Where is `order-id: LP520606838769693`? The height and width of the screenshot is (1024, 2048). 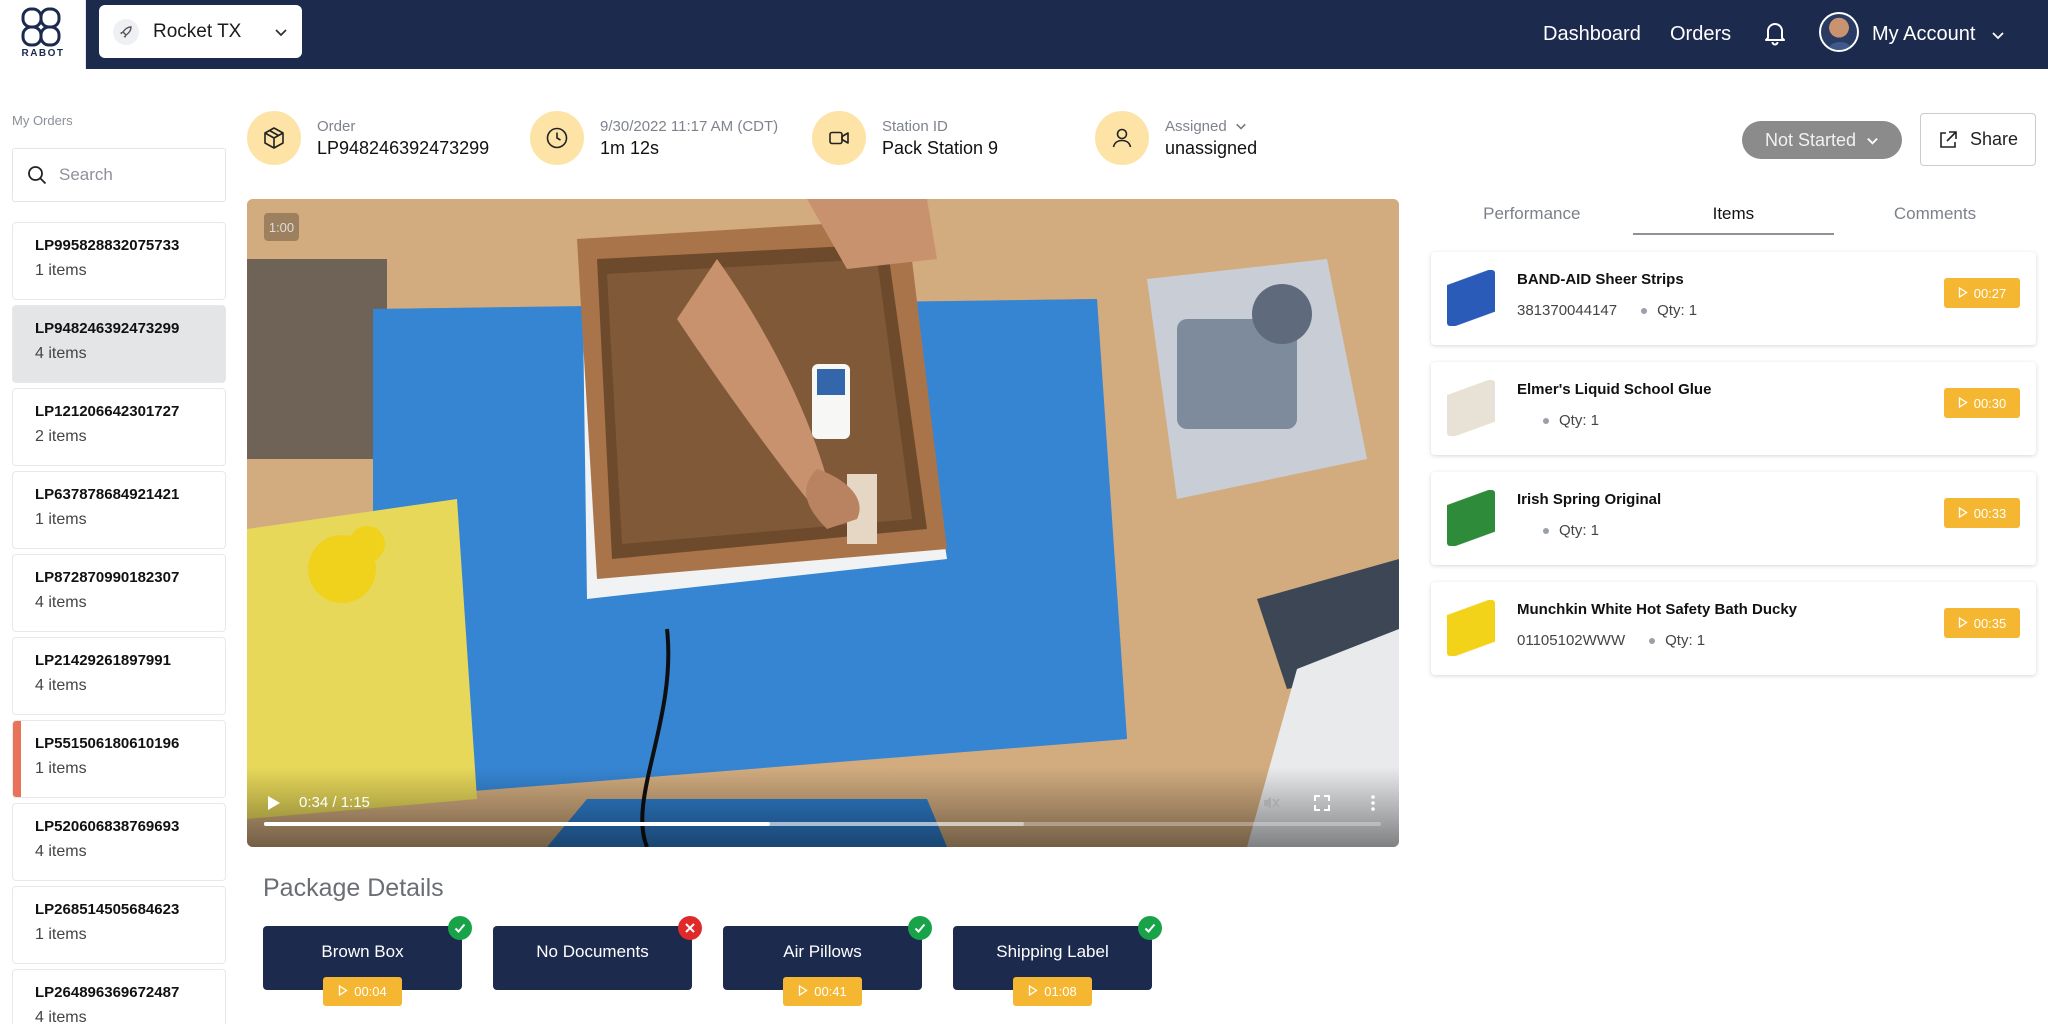
order-id: LP520606838769693 is located at coordinates (107, 826).